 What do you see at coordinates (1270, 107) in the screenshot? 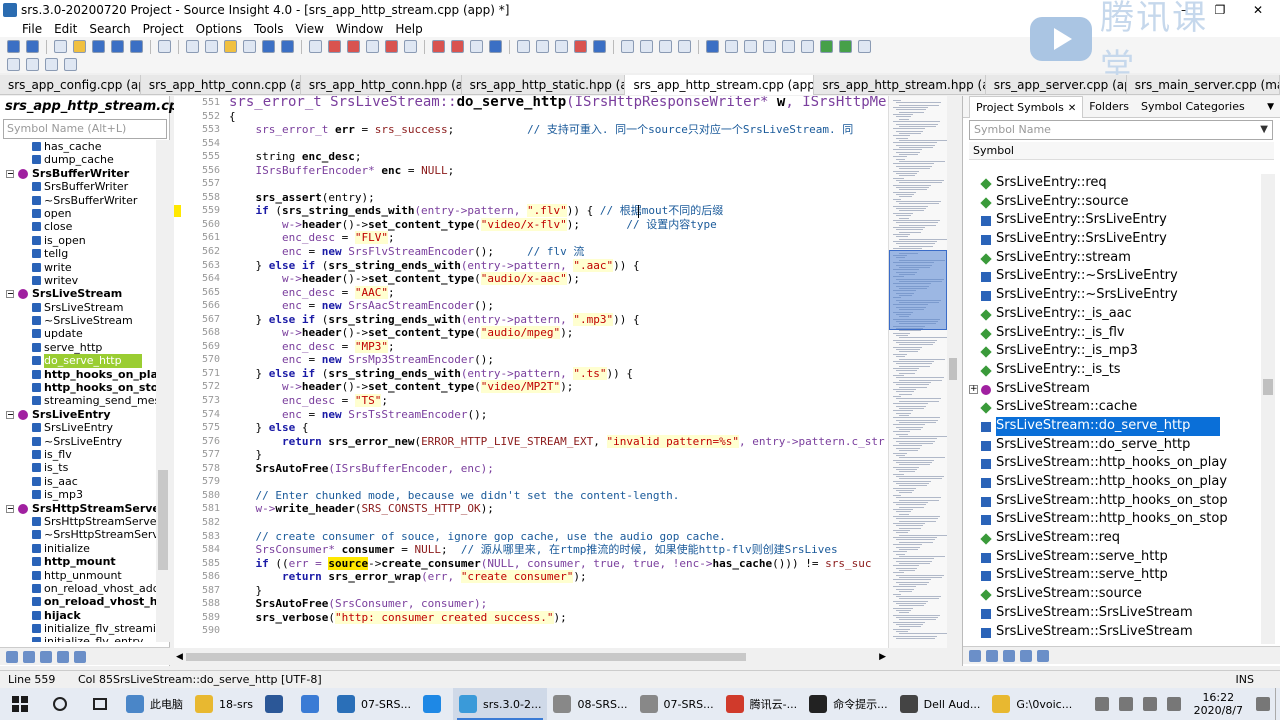
I see `panel-menu-icon: ▼` at bounding box center [1270, 107].